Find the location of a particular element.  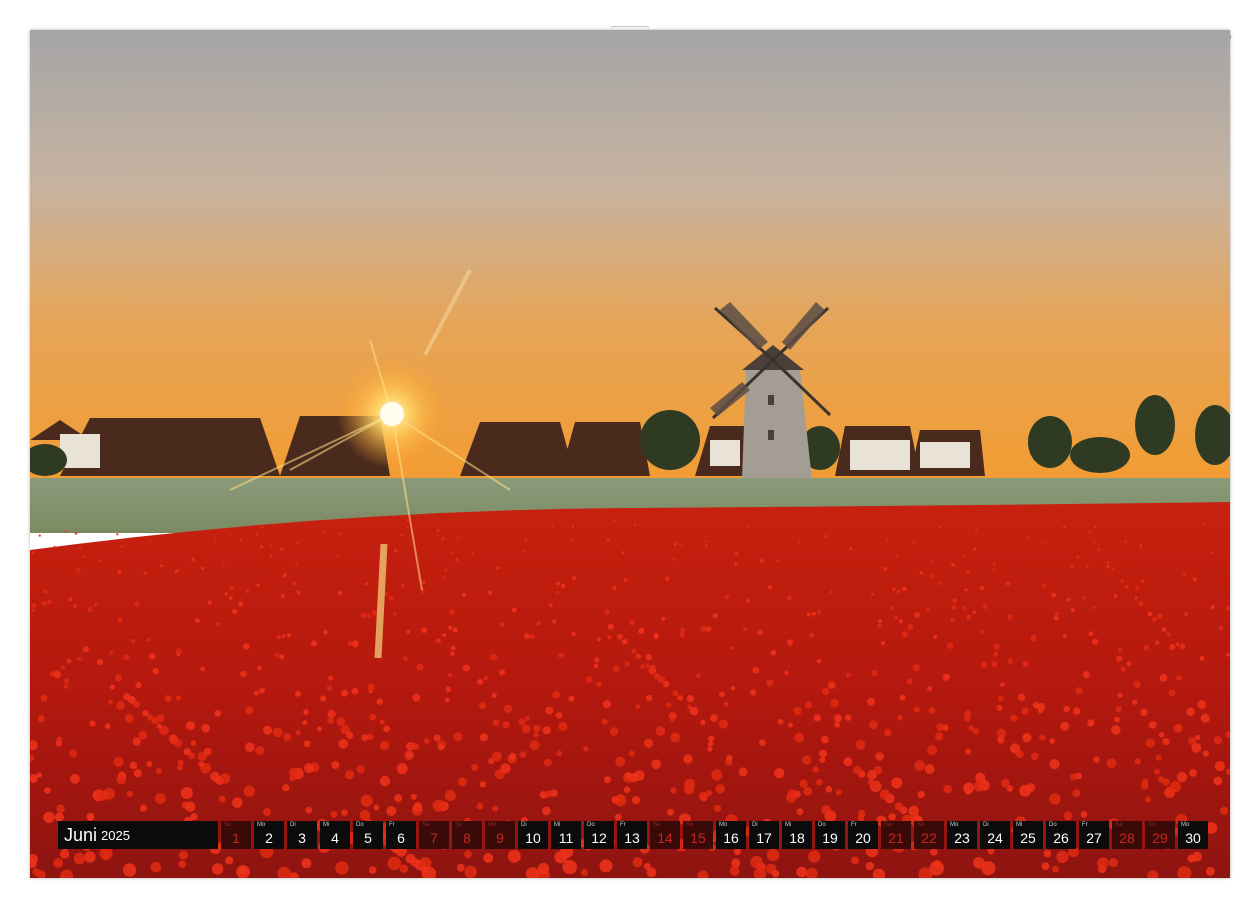

day-cell: Fr 27 is located at coordinates (1094, 835).